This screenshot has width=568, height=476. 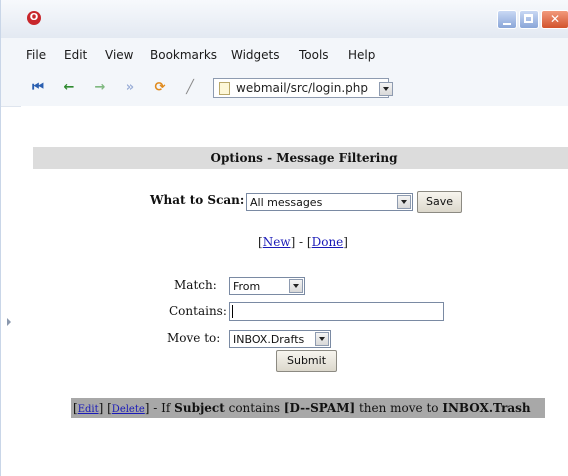 What do you see at coordinates (319, 408) in the screenshot?
I see `rule-pattern: [D--SPAM]` at bounding box center [319, 408].